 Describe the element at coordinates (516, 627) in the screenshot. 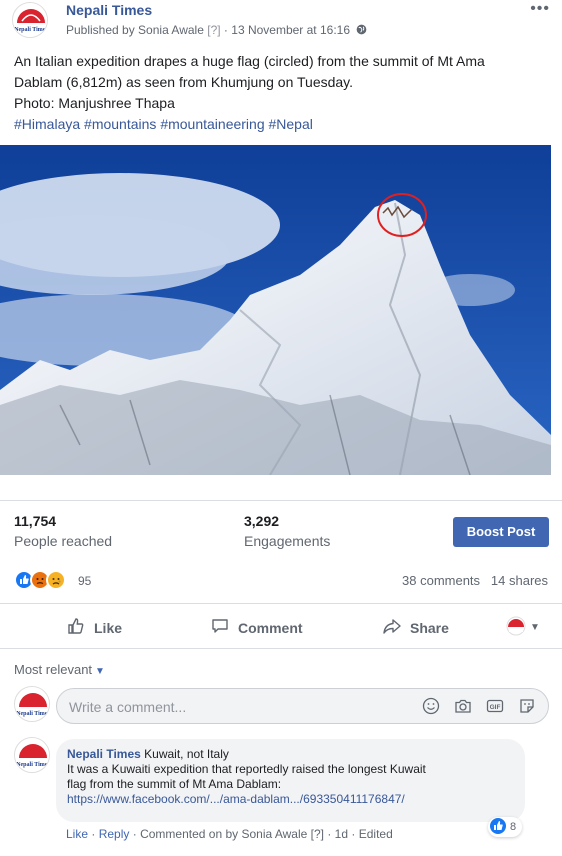

I see `page-selector-avatar-icon` at that location.